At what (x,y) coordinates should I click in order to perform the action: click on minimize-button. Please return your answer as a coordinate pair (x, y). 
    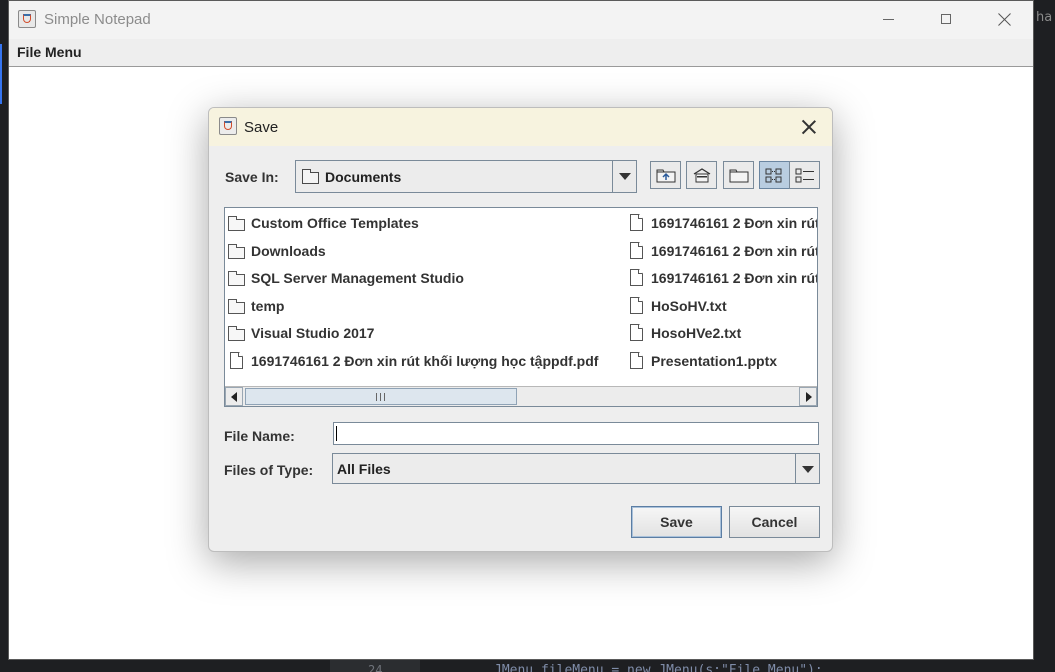
    Looking at the image, I should click on (888, 20).